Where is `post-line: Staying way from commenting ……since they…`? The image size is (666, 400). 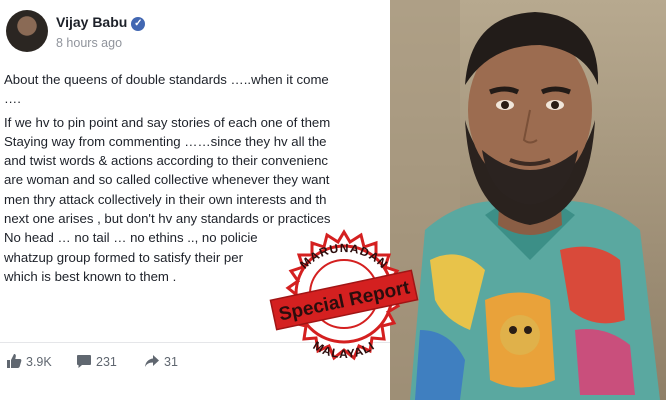
post-line: Staying way from commenting ……since they… is located at coordinates (165, 141).